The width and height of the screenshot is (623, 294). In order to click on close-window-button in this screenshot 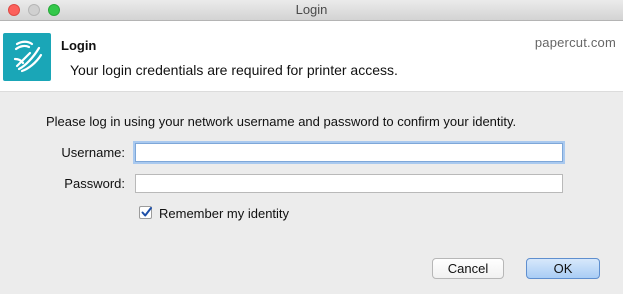, I will do `click(14, 10)`.